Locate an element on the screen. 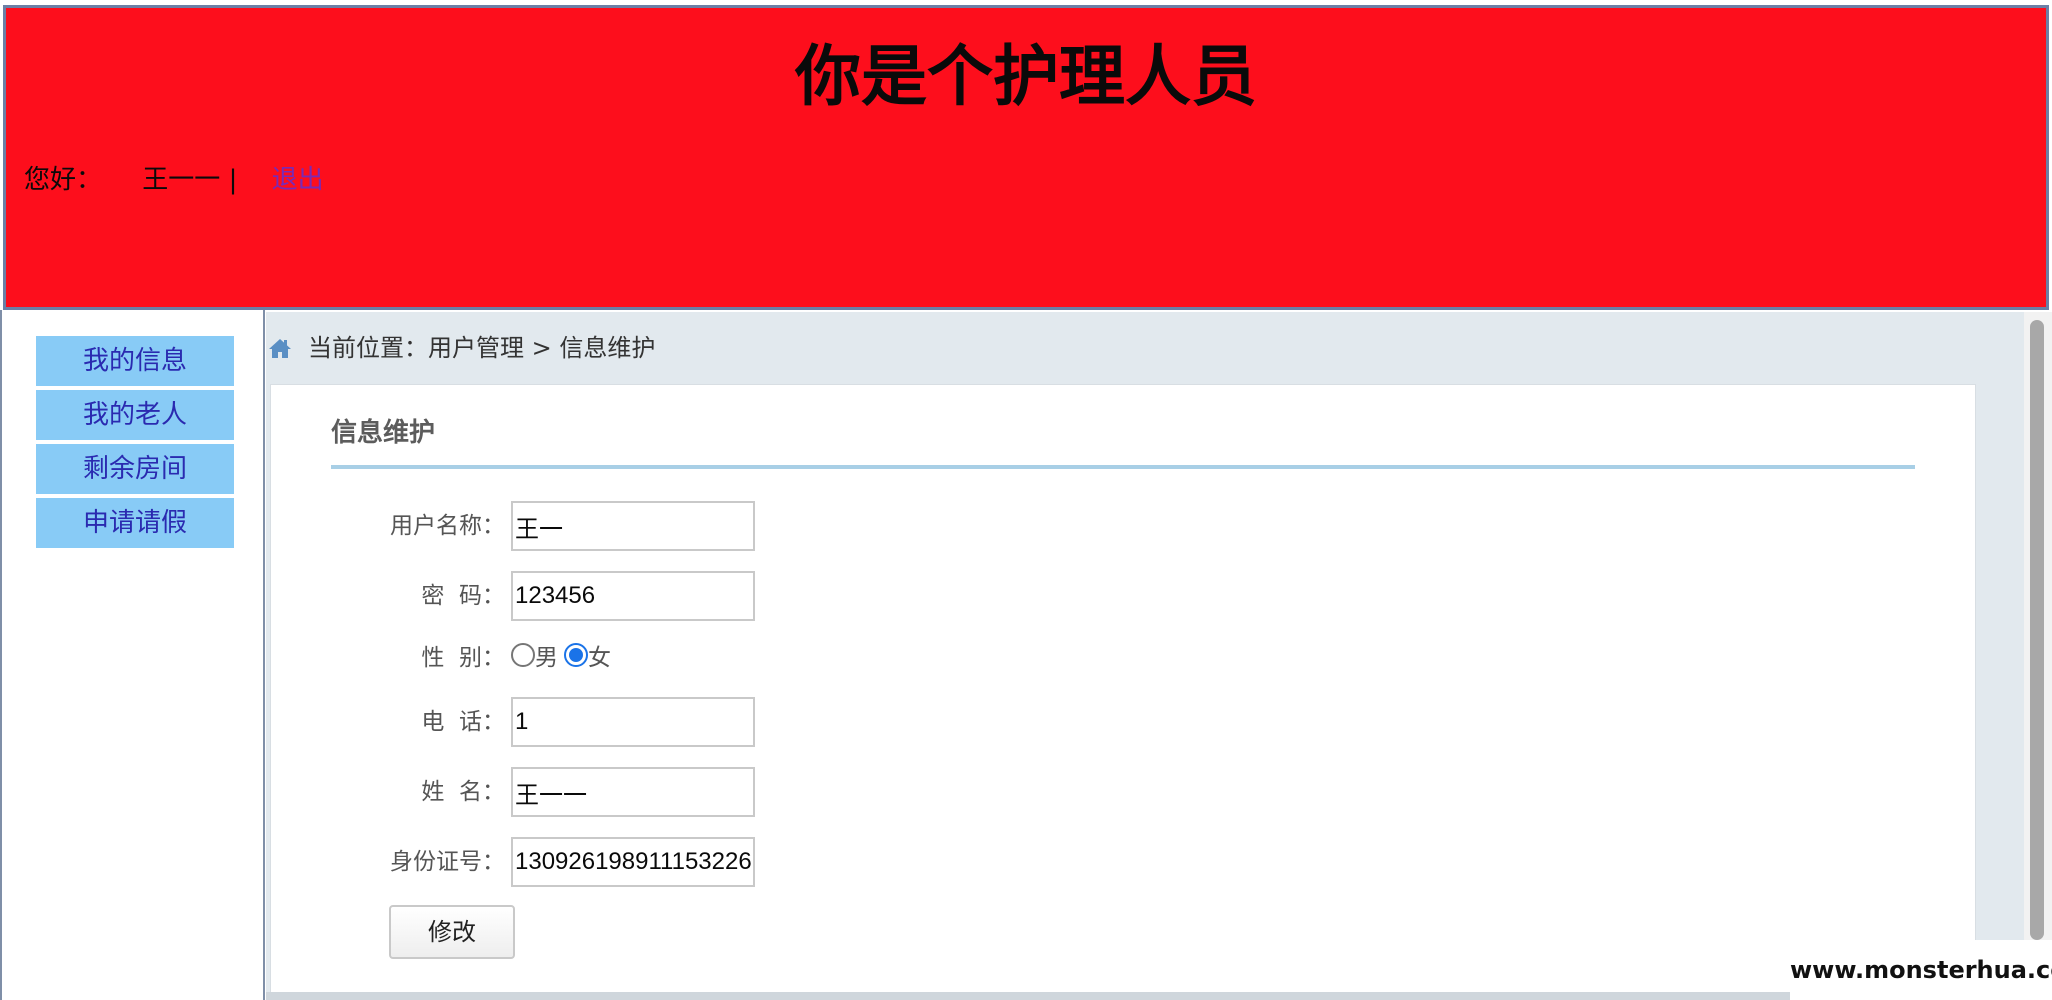 This screenshot has width=2052, height=1000. form-row-username: 用户名称： is located at coordinates (571, 526).